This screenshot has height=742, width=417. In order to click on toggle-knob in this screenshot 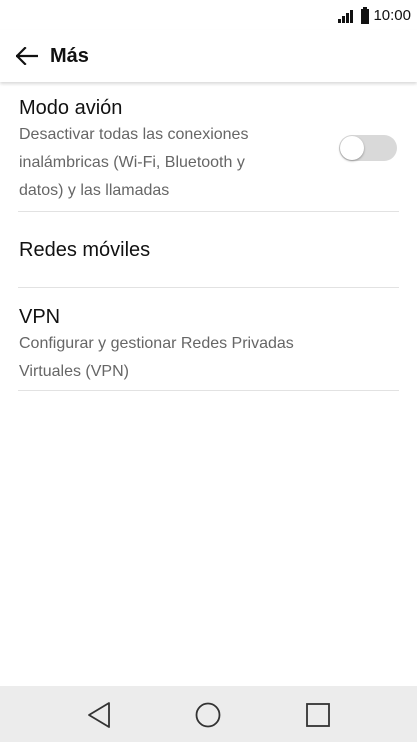, I will do `click(352, 148)`.